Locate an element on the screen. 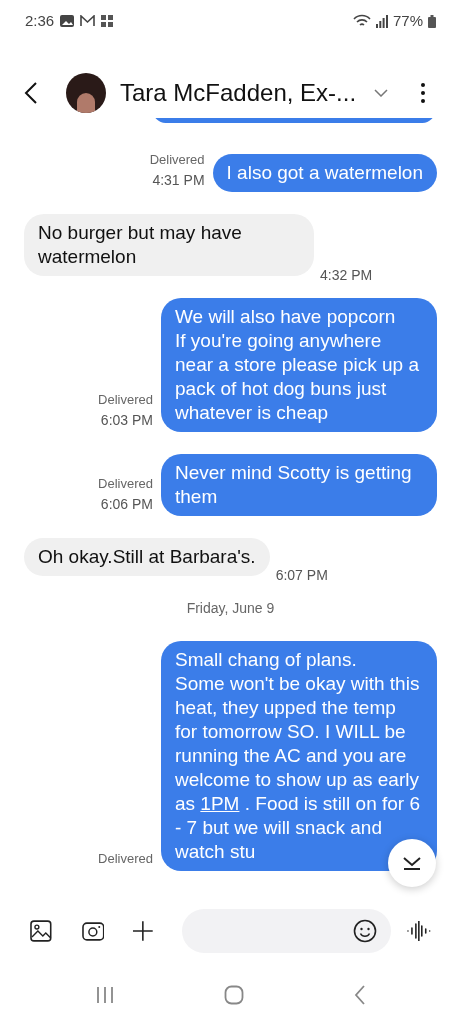  message-bubble: Oh okay.Still at Barbara's. is located at coordinates (147, 557).